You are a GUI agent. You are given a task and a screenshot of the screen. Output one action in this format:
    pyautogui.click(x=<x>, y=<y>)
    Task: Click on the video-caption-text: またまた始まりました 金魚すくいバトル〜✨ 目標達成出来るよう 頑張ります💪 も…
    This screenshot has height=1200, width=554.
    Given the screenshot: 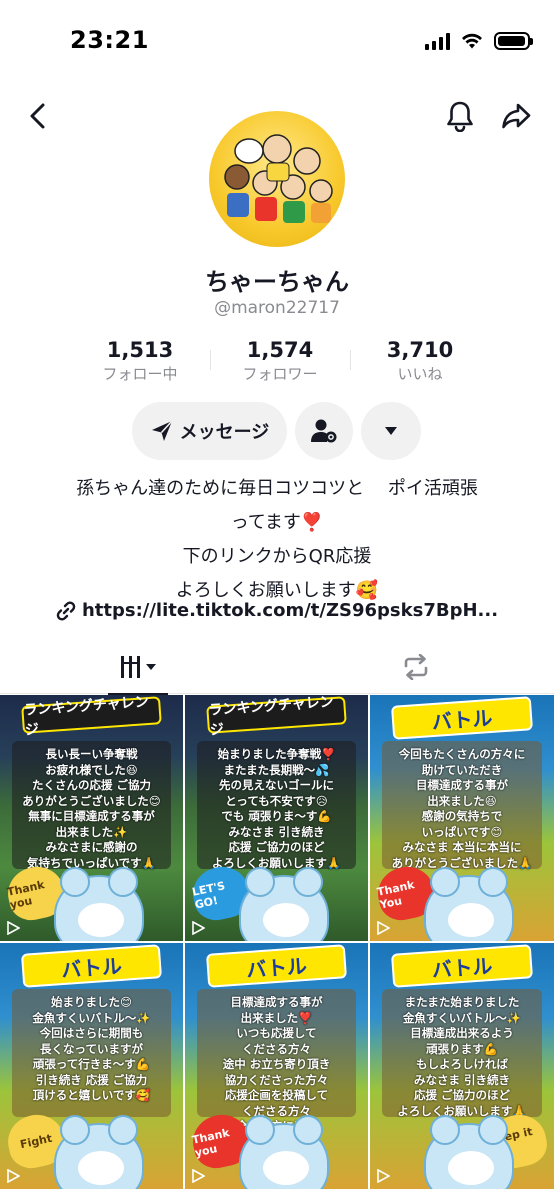 What is the action you would take?
    pyautogui.click(x=462, y=1053)
    